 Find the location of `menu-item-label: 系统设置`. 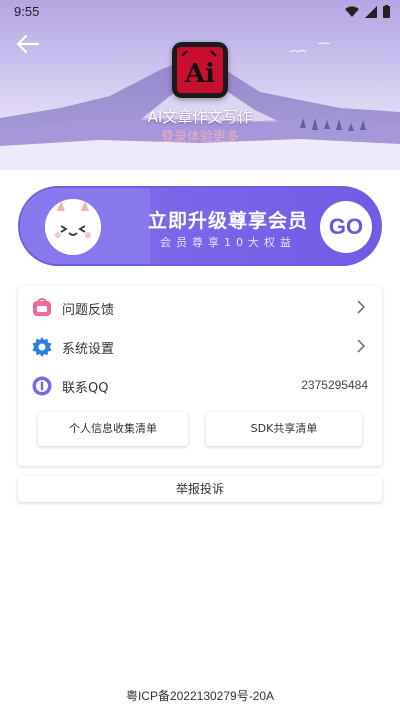

menu-item-label: 系统设置 is located at coordinates (88, 349).